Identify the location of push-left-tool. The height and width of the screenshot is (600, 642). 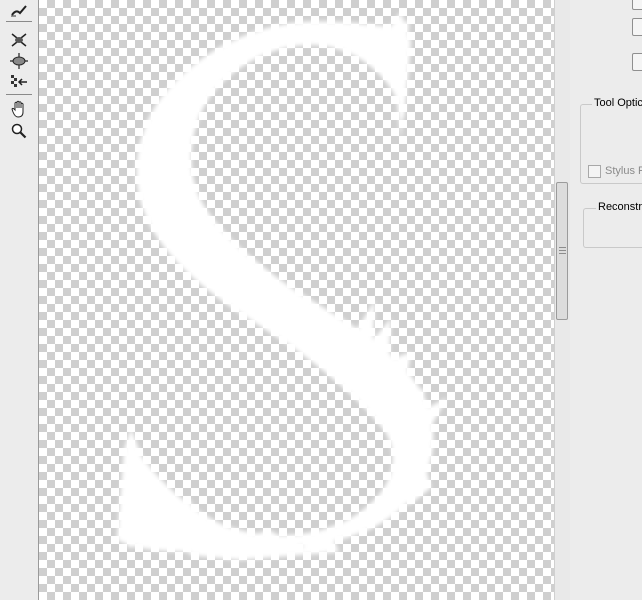
(19, 82).